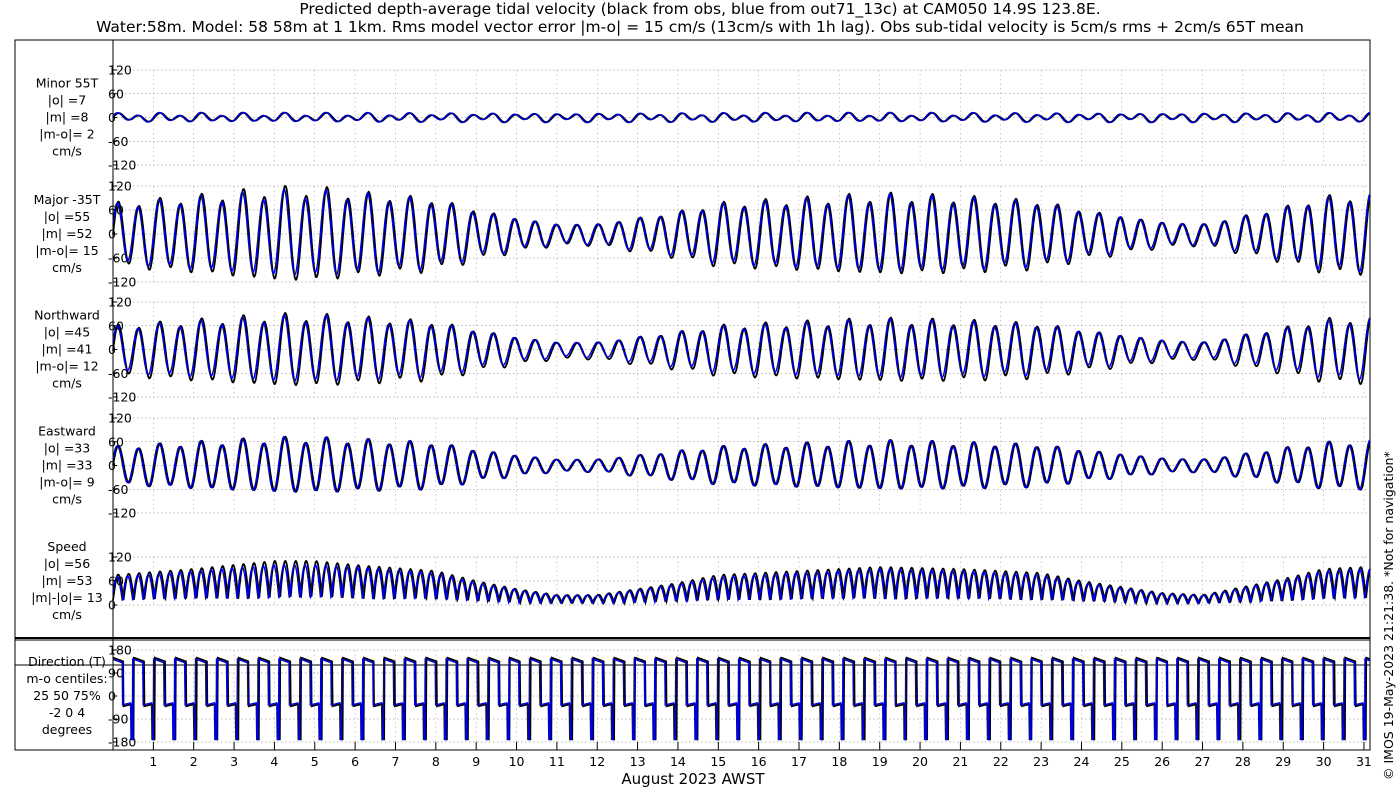 The width and height of the screenshot is (1400, 800). What do you see at coordinates (67, 614) in the screenshot?
I see `panel-label-speed: cm/s` at bounding box center [67, 614].